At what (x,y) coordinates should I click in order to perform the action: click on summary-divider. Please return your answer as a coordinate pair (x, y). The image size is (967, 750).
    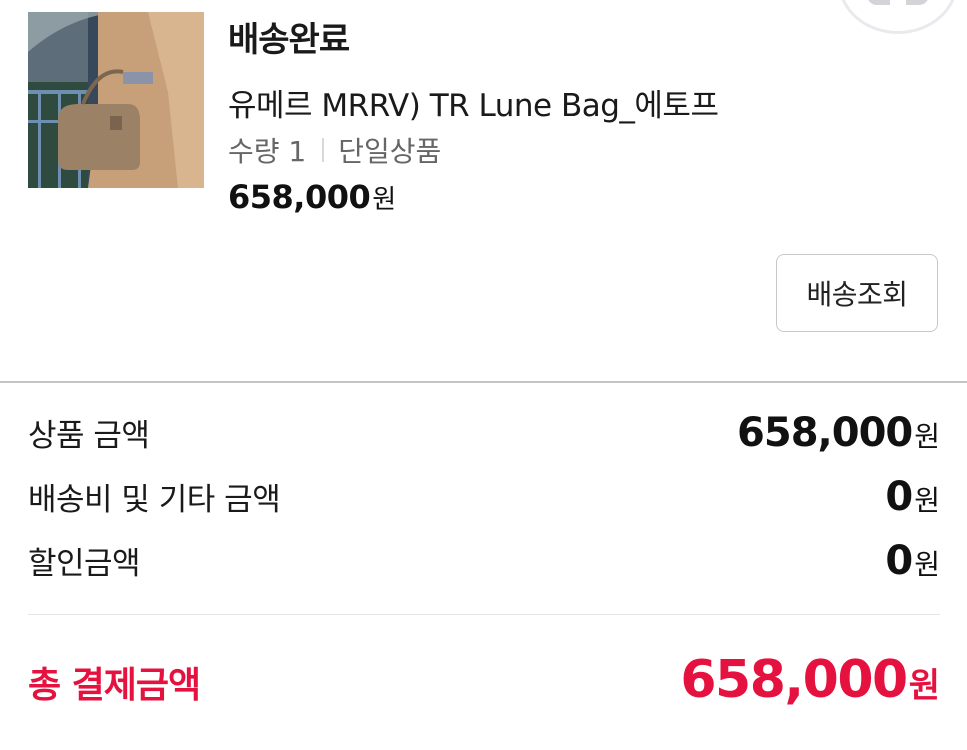
    Looking at the image, I should click on (484, 614).